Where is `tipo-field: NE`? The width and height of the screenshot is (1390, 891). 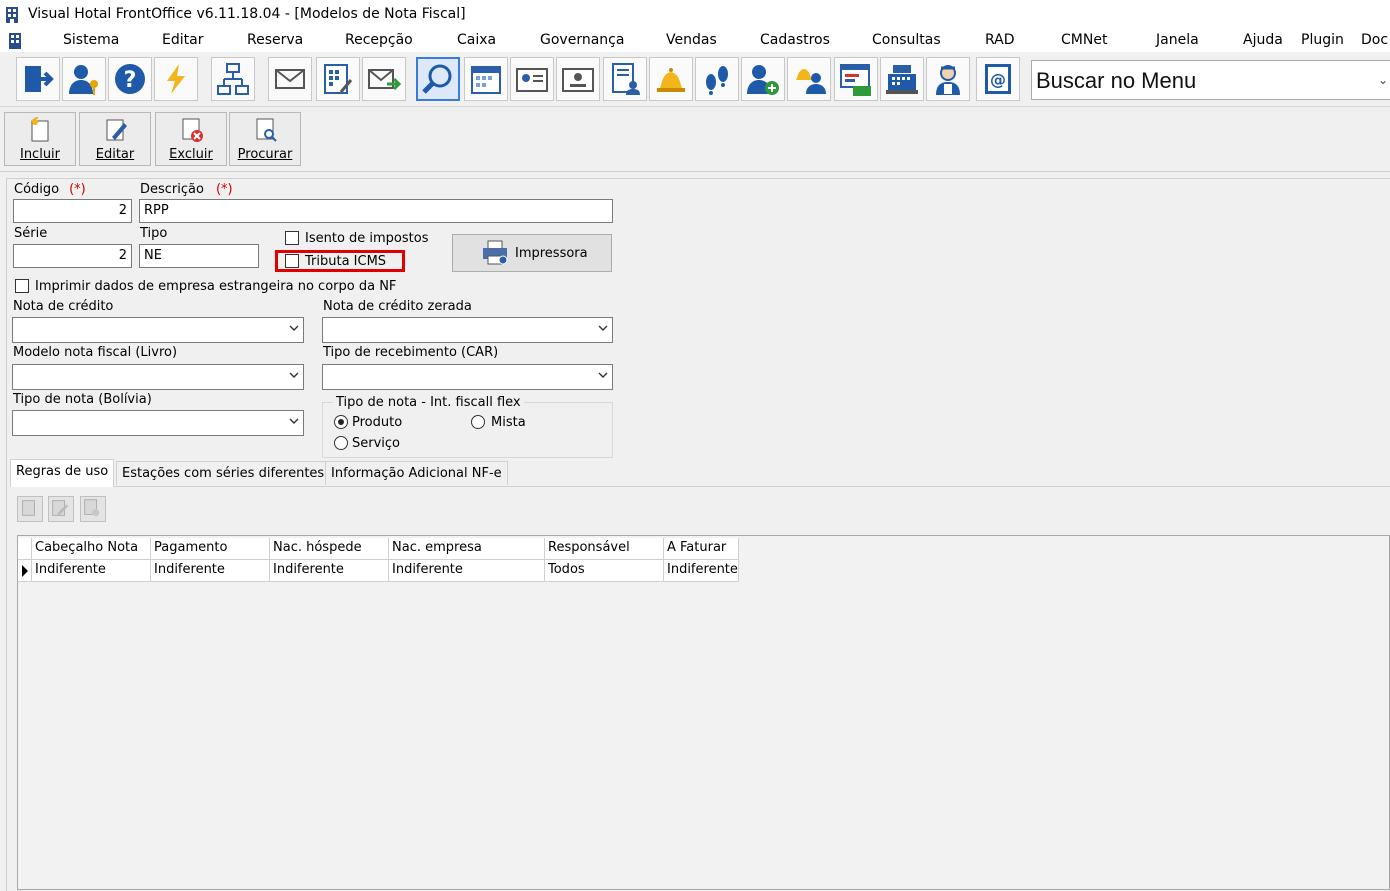 tipo-field: NE is located at coordinates (199, 256).